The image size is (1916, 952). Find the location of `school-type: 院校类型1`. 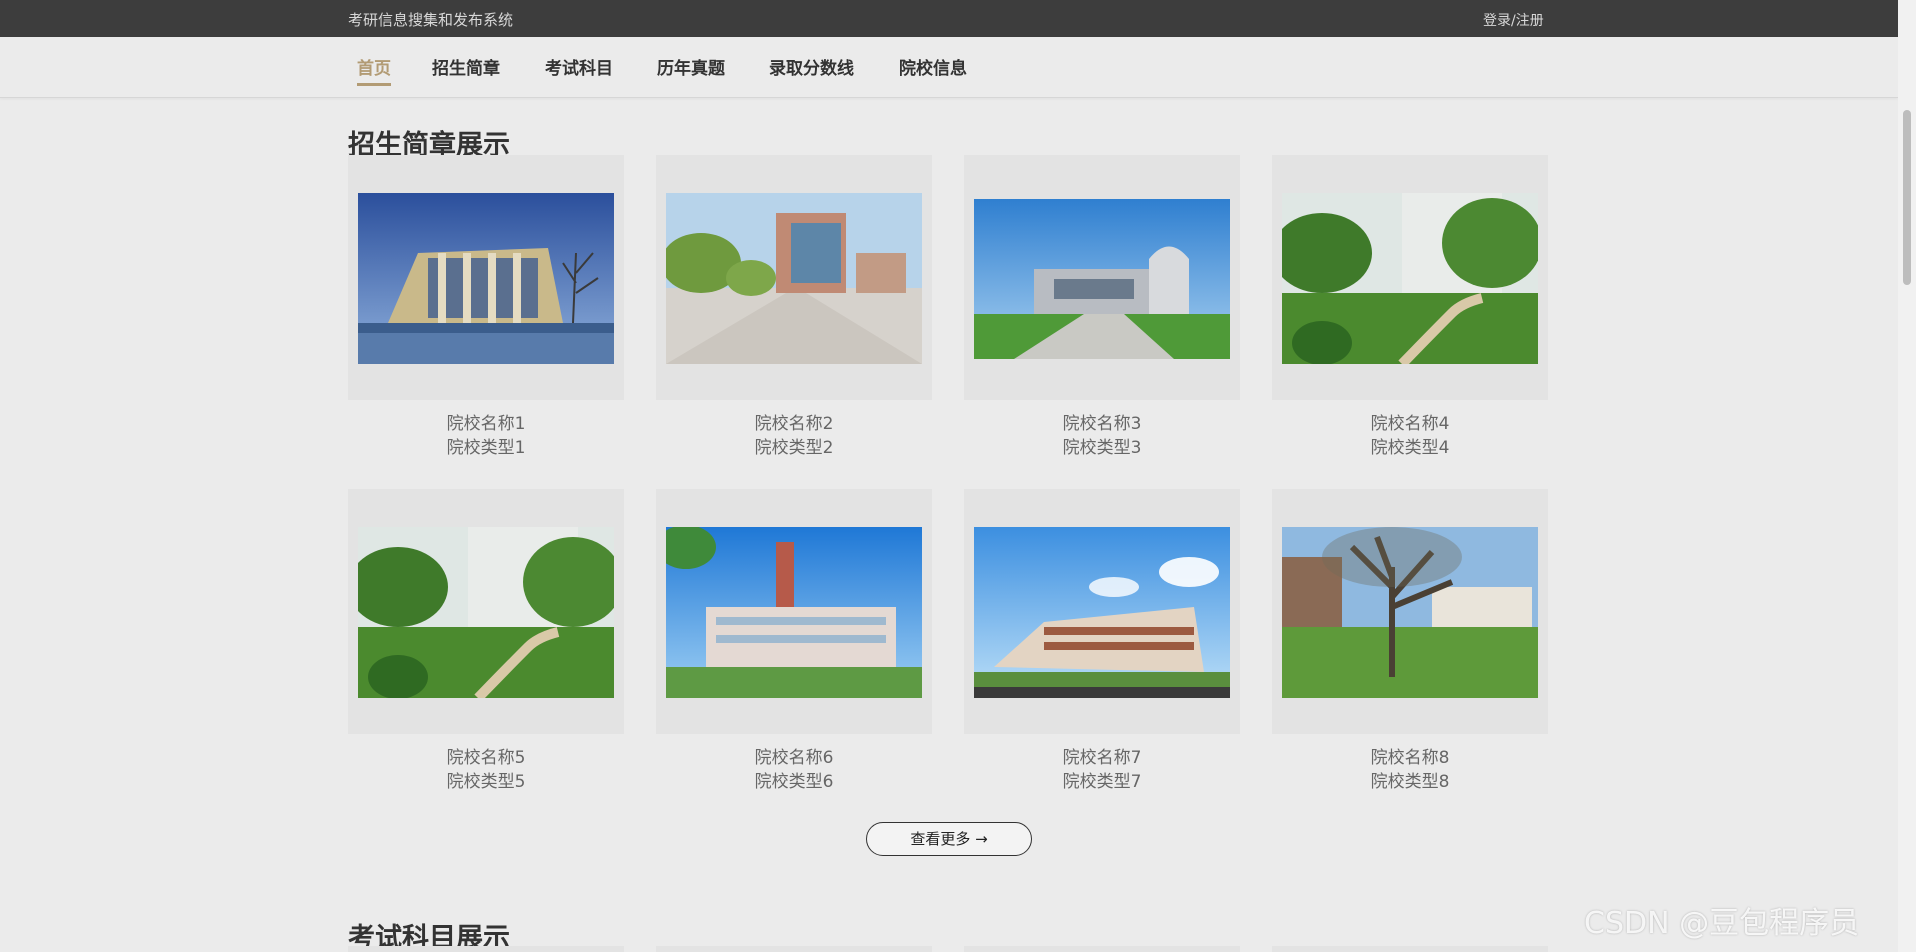

school-type: 院校类型1 is located at coordinates (486, 448).